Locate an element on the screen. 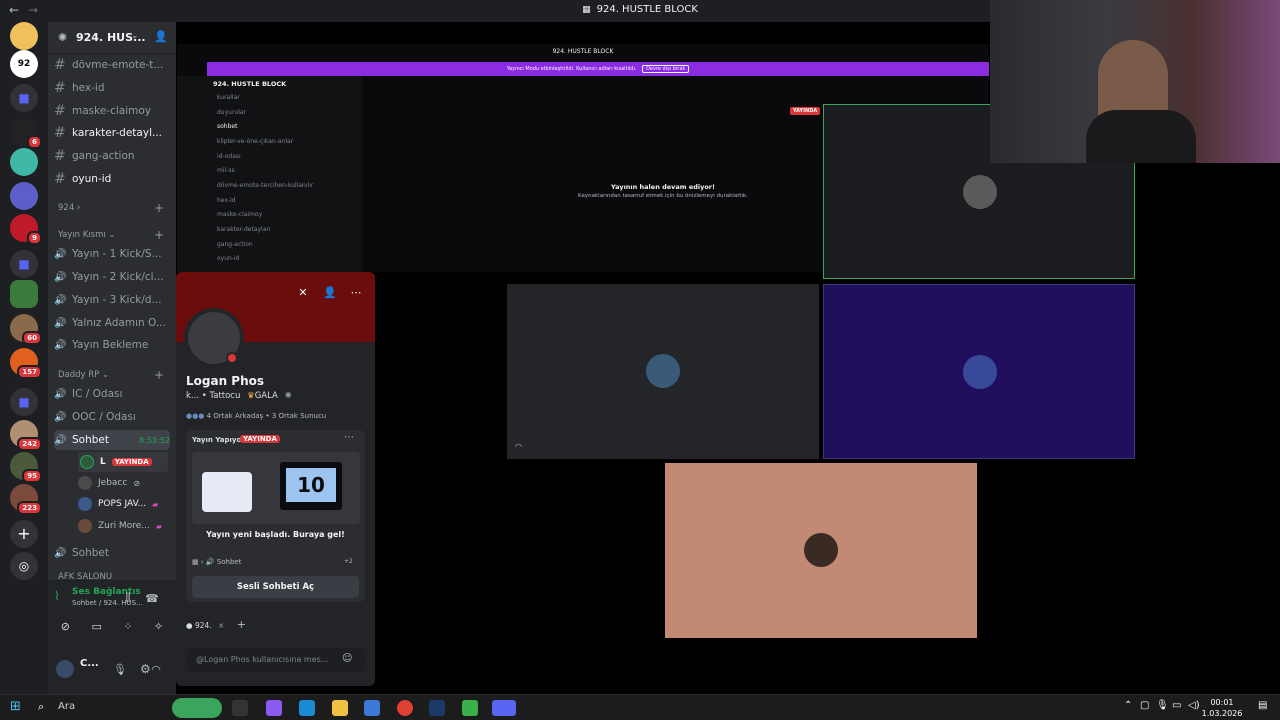 This screenshot has width=1280, height=720. channel-item: # maske-claimoy is located at coordinates (112, 111).